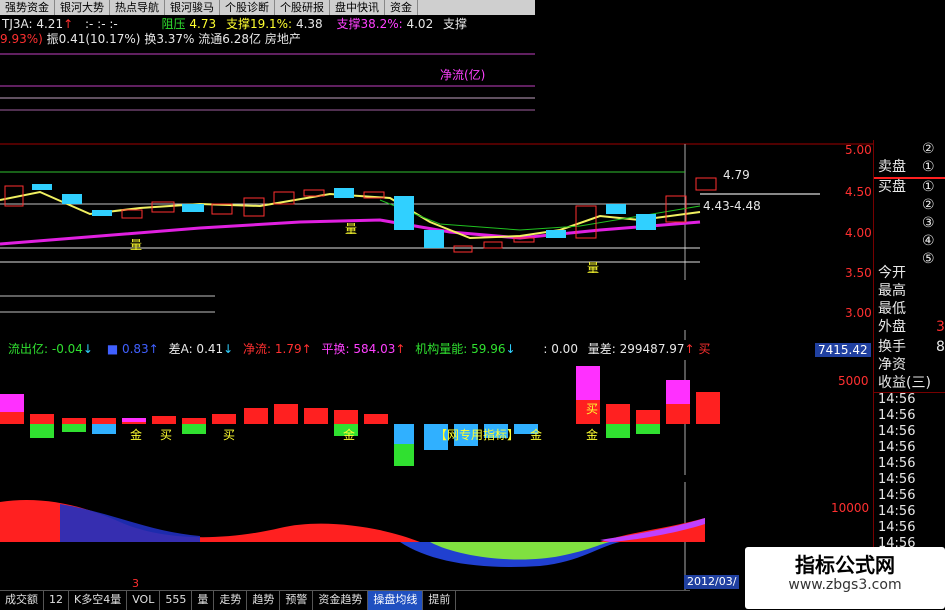  What do you see at coordinates (636, 349) in the screenshot?
I see `liangcha-label: 量差: 299487.97` at bounding box center [636, 349].